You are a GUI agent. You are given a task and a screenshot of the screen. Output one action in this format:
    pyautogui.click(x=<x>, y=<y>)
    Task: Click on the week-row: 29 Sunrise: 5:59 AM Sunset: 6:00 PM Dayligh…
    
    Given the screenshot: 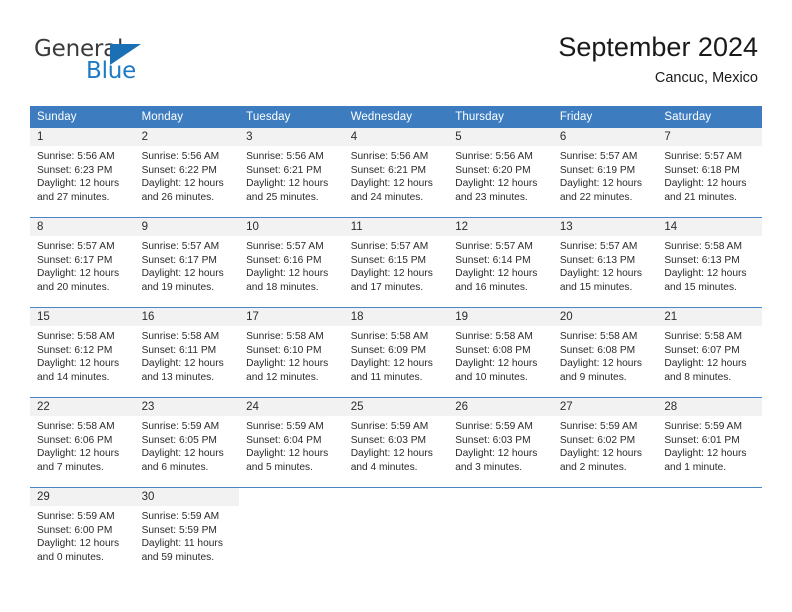 What is the action you would take?
    pyautogui.click(x=396, y=532)
    